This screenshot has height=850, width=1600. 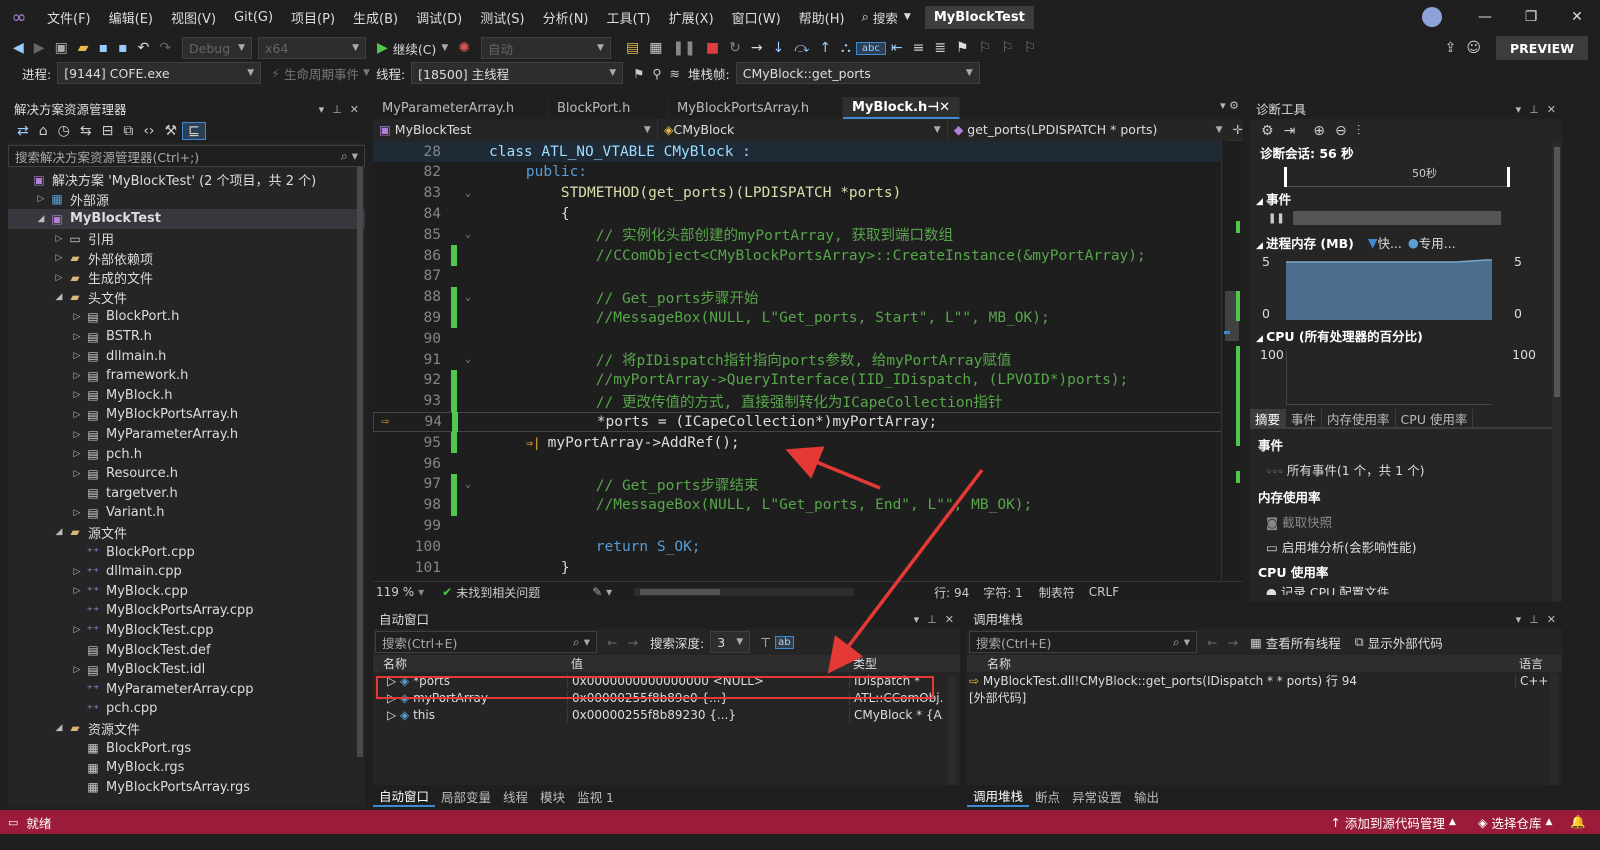 I want to click on horizontal-scrollbar, so click(x=744, y=592).